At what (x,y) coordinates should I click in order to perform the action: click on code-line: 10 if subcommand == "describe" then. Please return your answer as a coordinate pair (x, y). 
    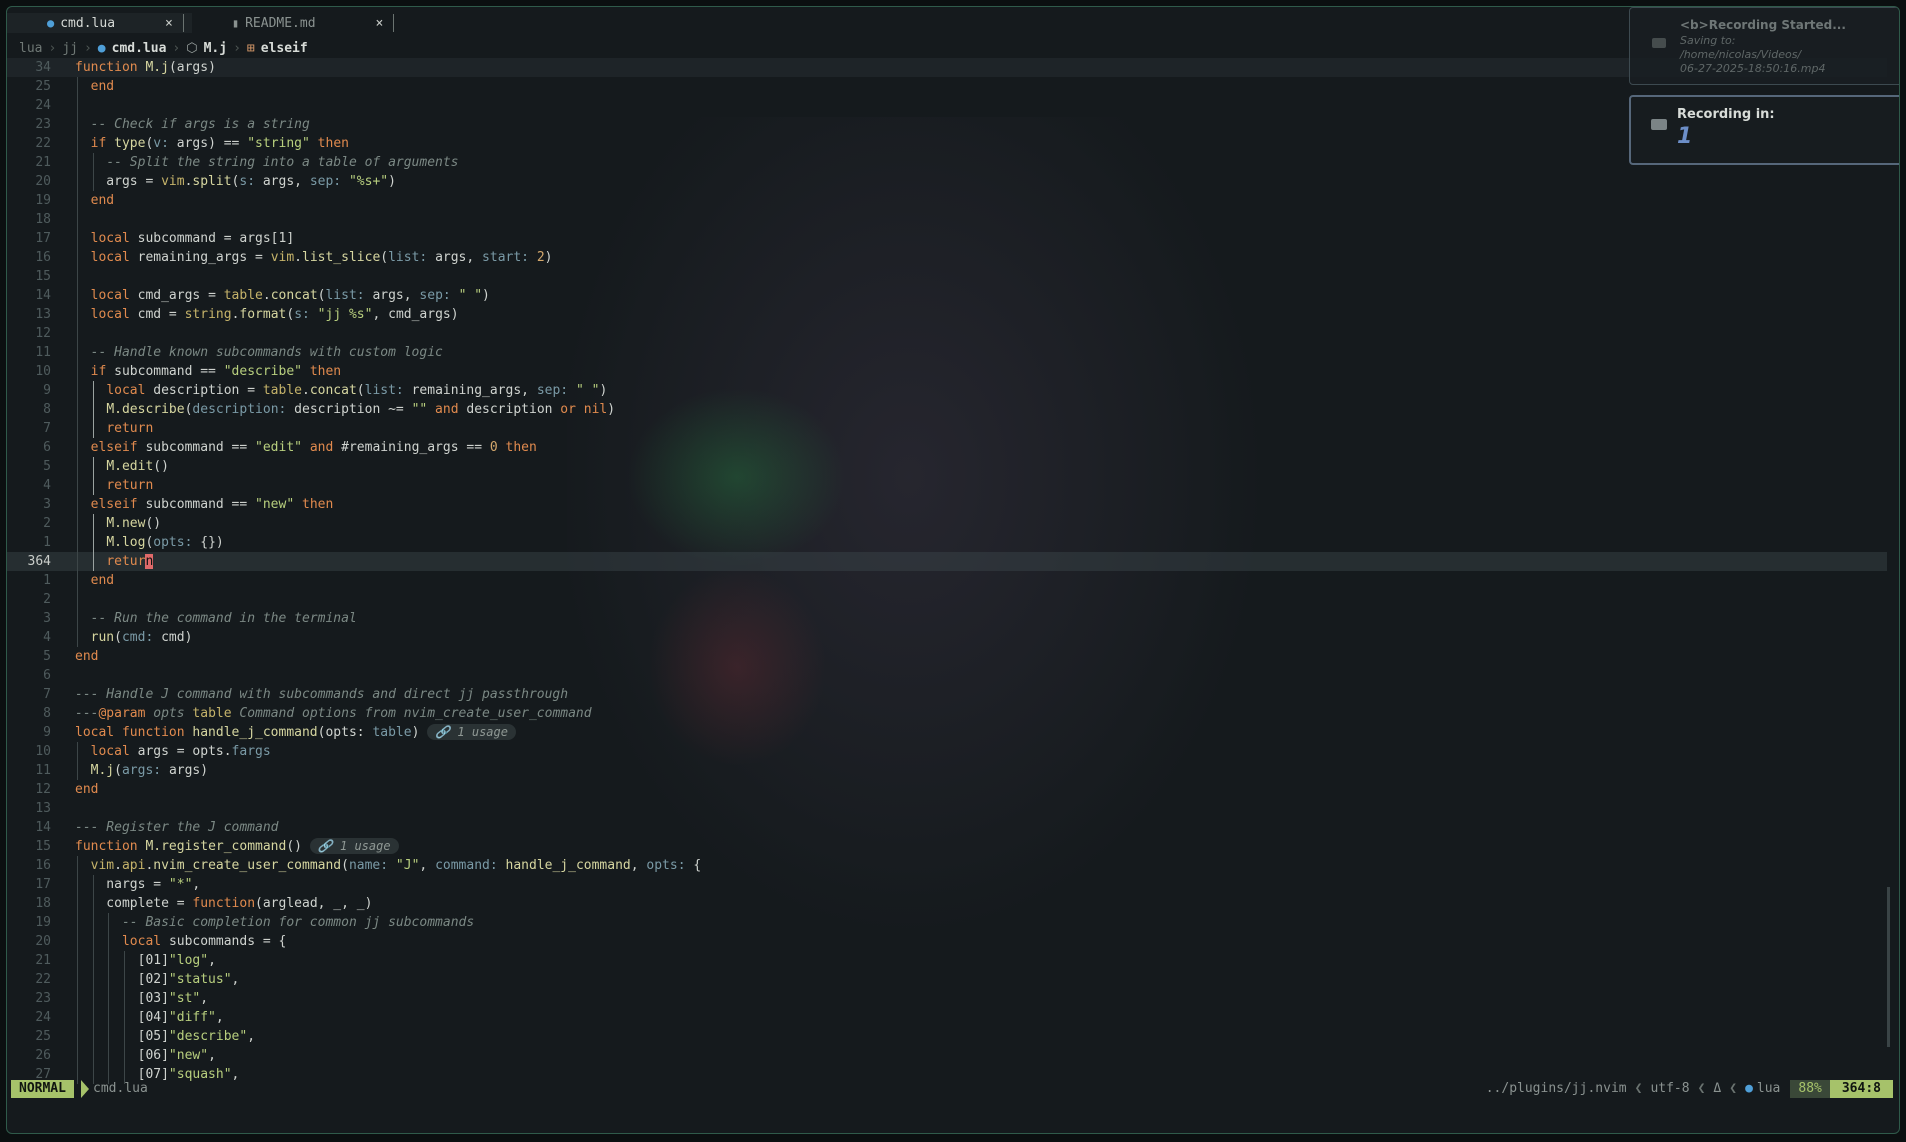
    Looking at the image, I should click on (947, 371).